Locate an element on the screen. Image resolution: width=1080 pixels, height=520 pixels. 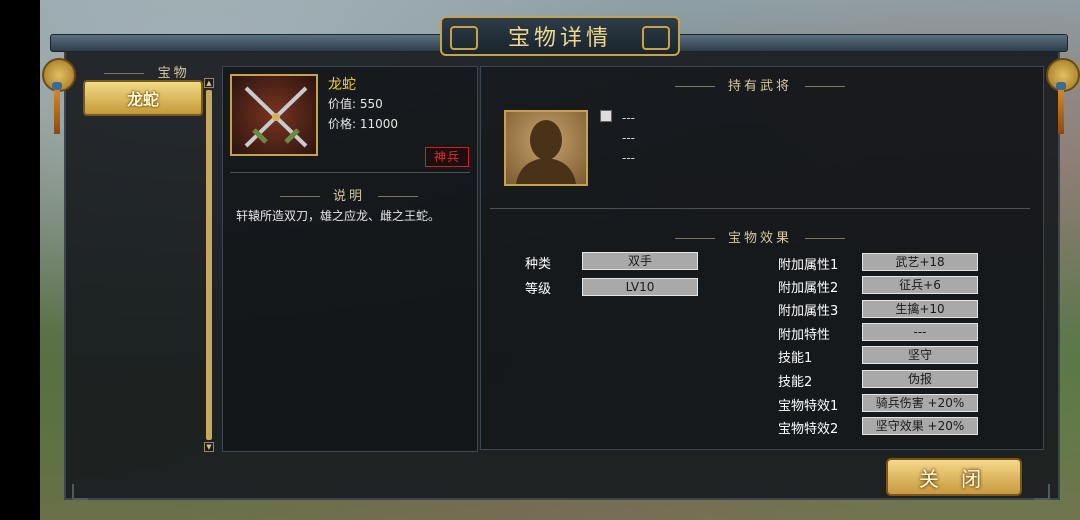
effect-value-level: LV10 is located at coordinates (640, 287).